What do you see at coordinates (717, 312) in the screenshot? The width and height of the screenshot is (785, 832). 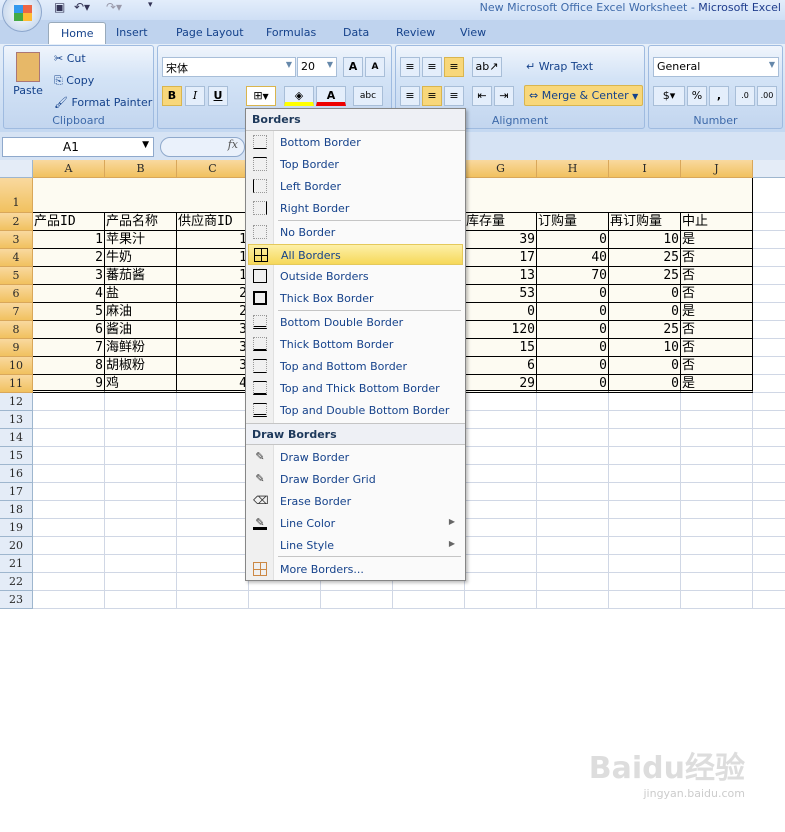 I see `cell-J7: 是` at bounding box center [717, 312].